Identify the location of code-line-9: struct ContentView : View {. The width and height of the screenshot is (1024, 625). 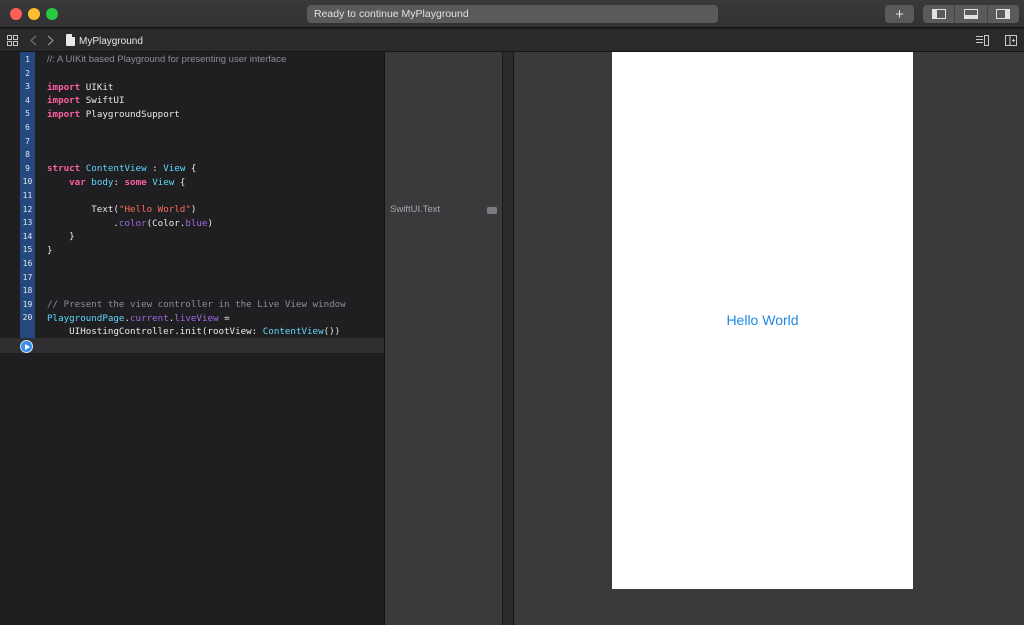
(122, 168).